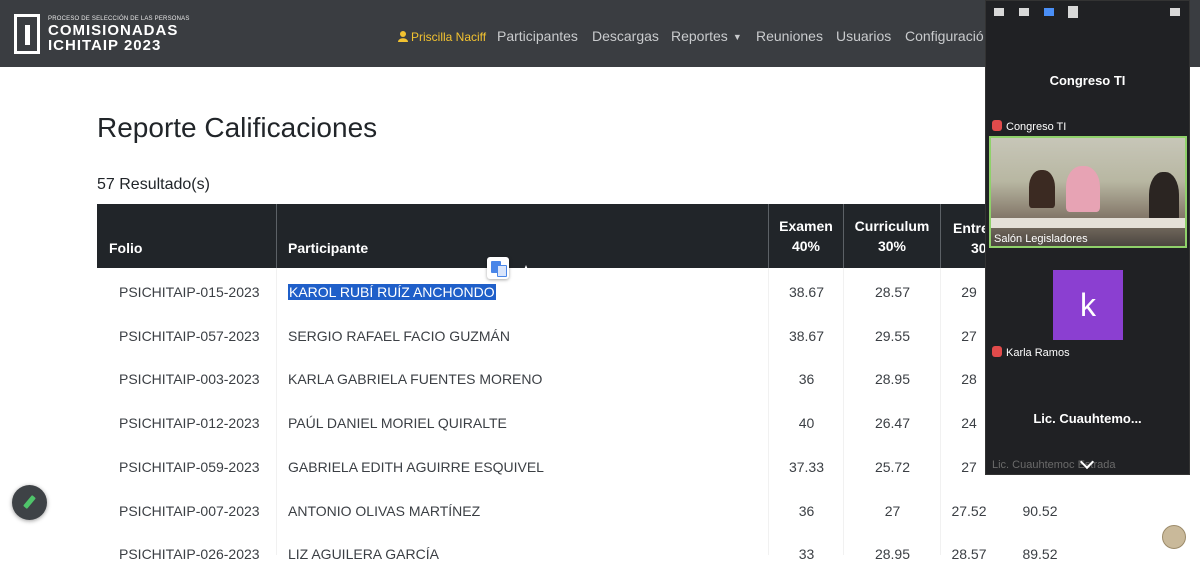  What do you see at coordinates (863, 36) in the screenshot?
I see `nav-usuarios: Usuarios` at bounding box center [863, 36].